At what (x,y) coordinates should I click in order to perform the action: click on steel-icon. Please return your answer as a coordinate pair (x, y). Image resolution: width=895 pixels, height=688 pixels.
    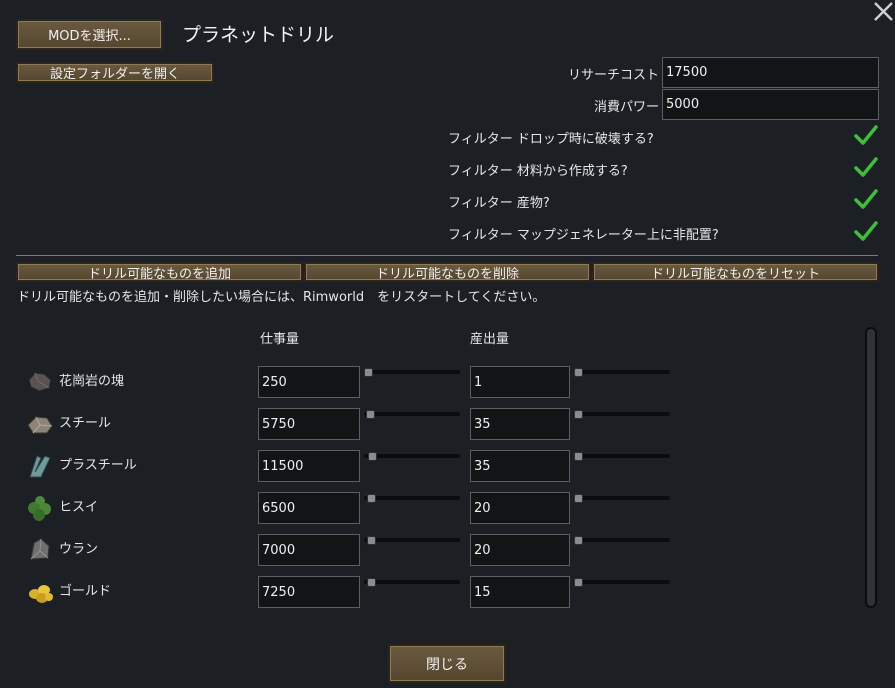
    Looking at the image, I should click on (40, 423).